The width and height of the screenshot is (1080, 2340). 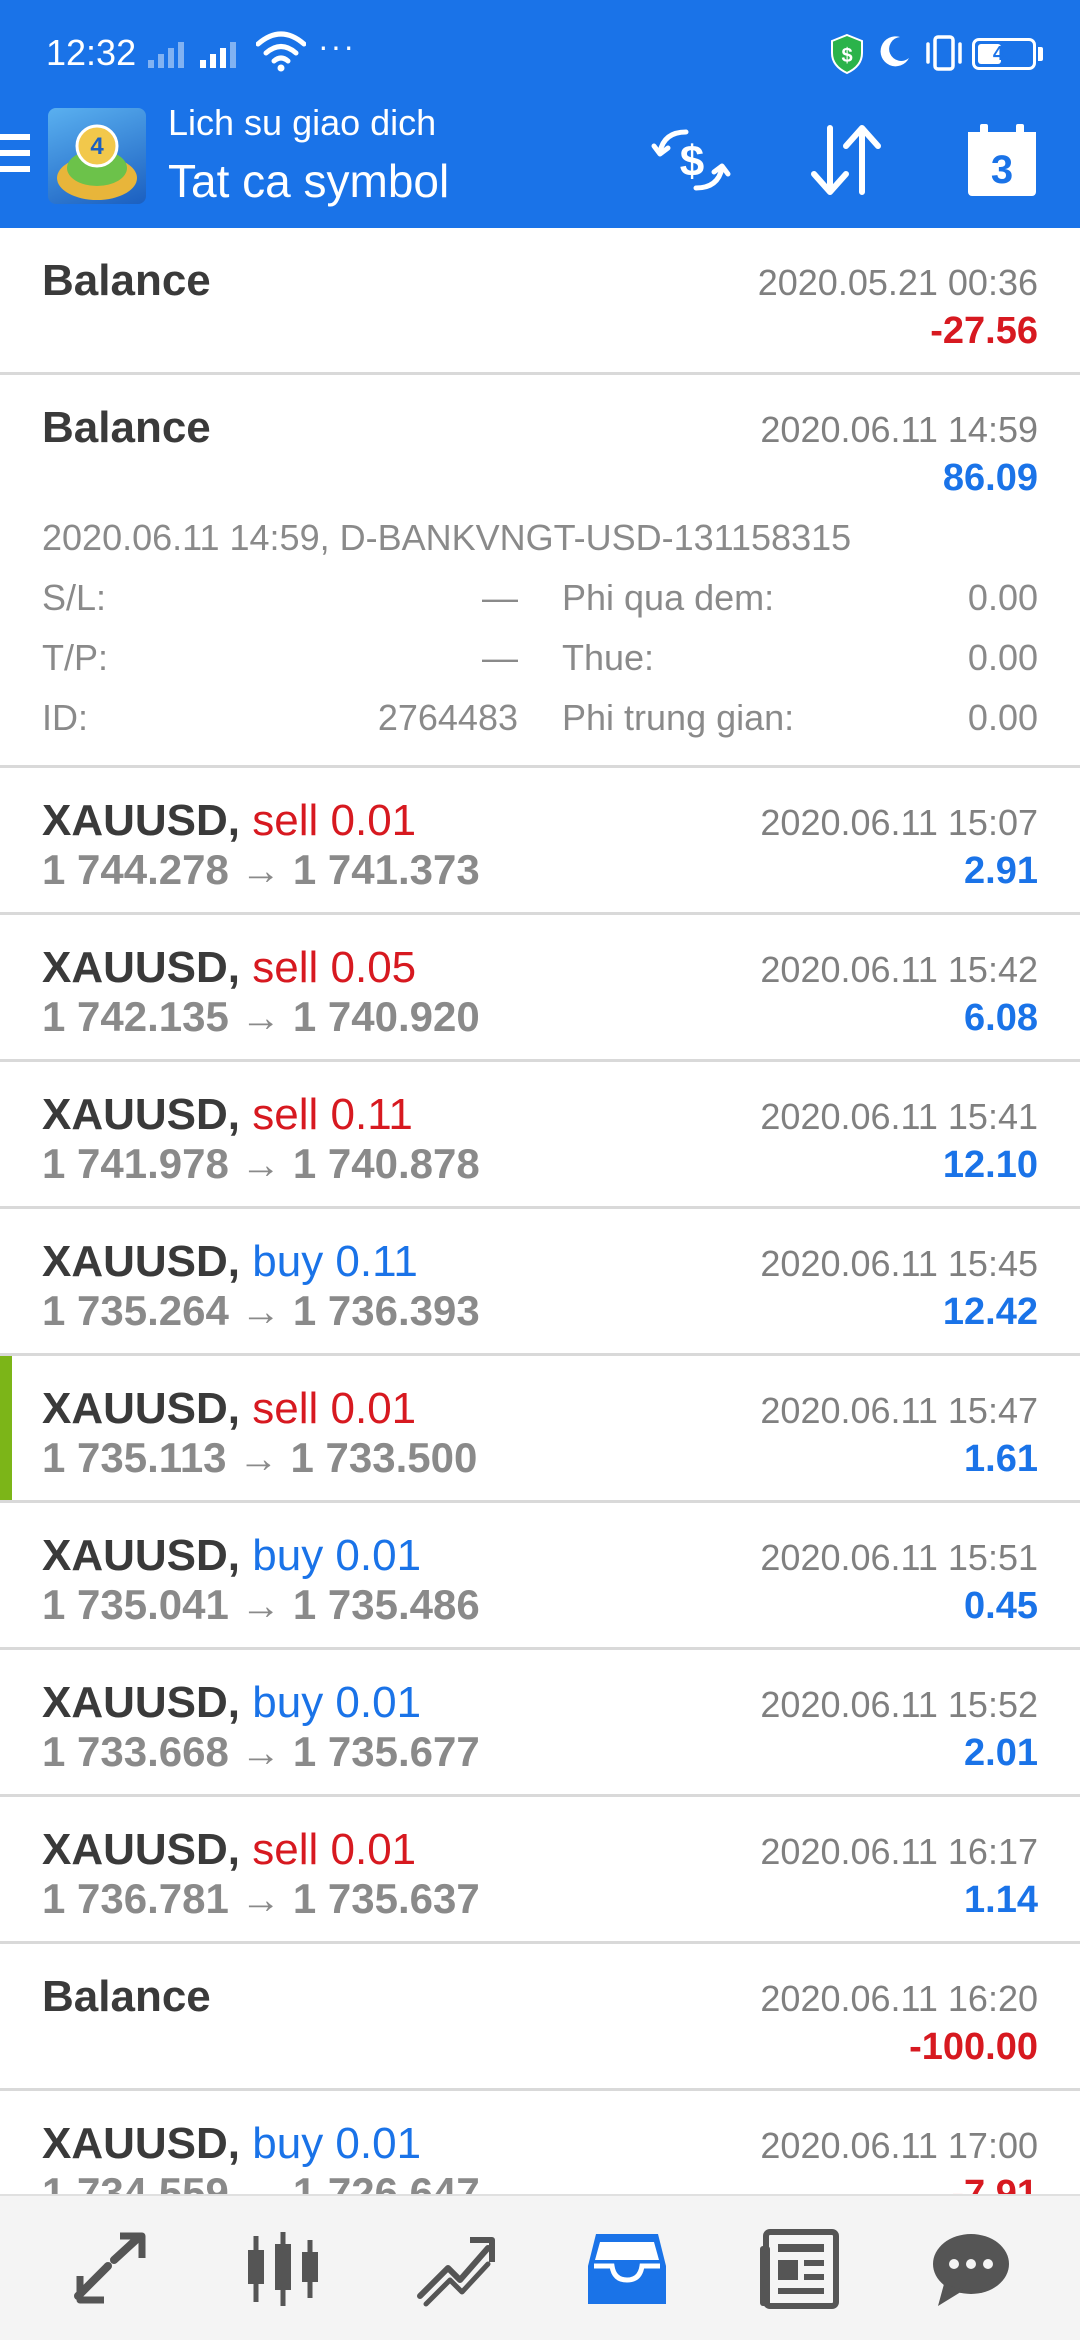 I want to click on calendar-icon: 3, so click(x=1002, y=160).